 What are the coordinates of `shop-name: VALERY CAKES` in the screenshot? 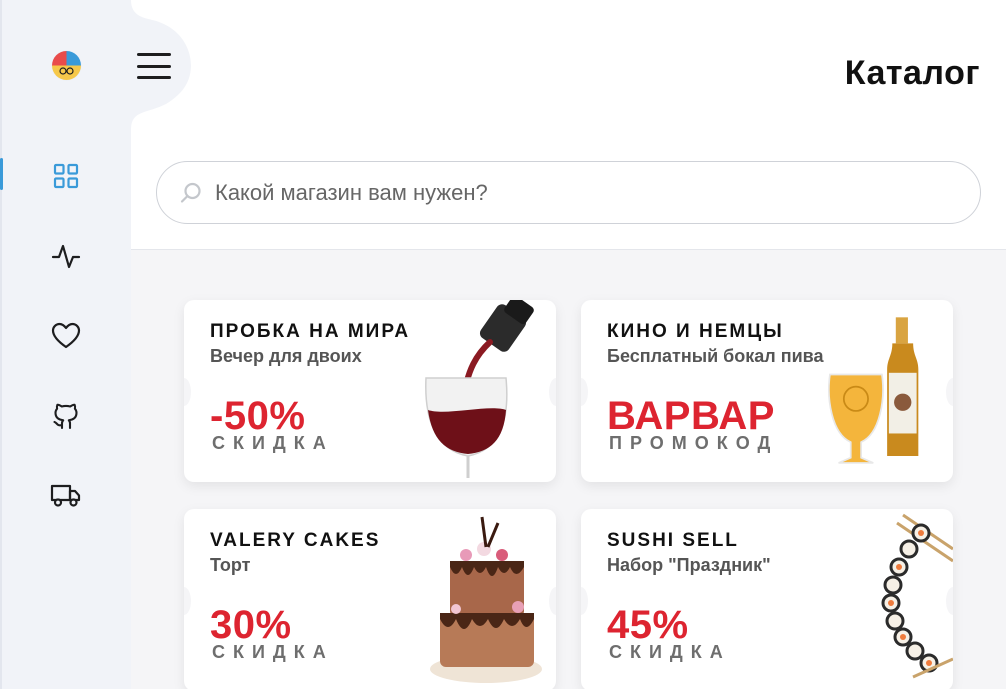 It's located at (295, 540).